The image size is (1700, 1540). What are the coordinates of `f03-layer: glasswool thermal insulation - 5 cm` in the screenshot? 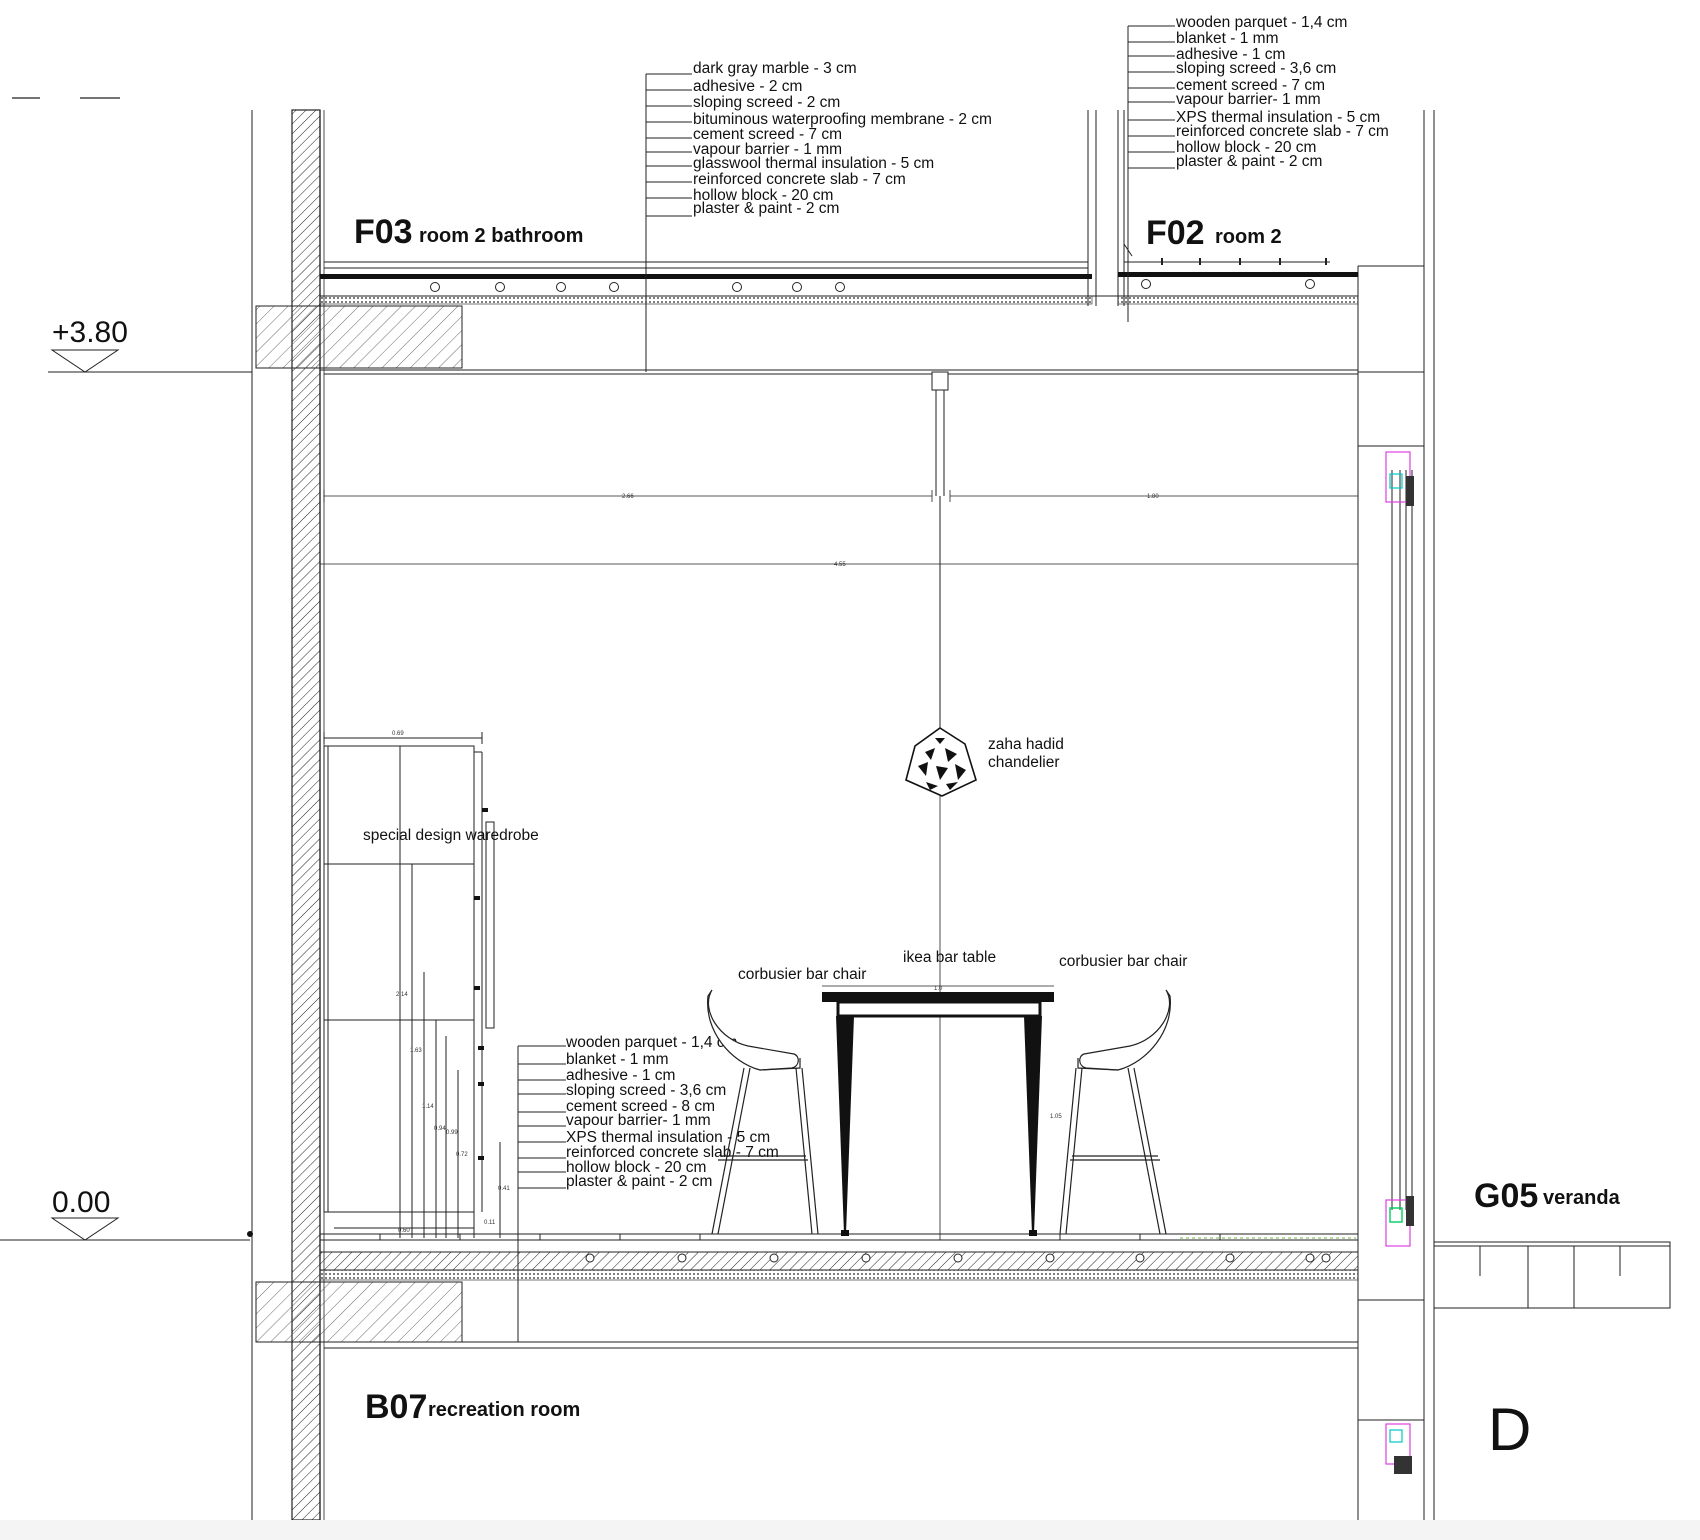 It's located at (813, 163).